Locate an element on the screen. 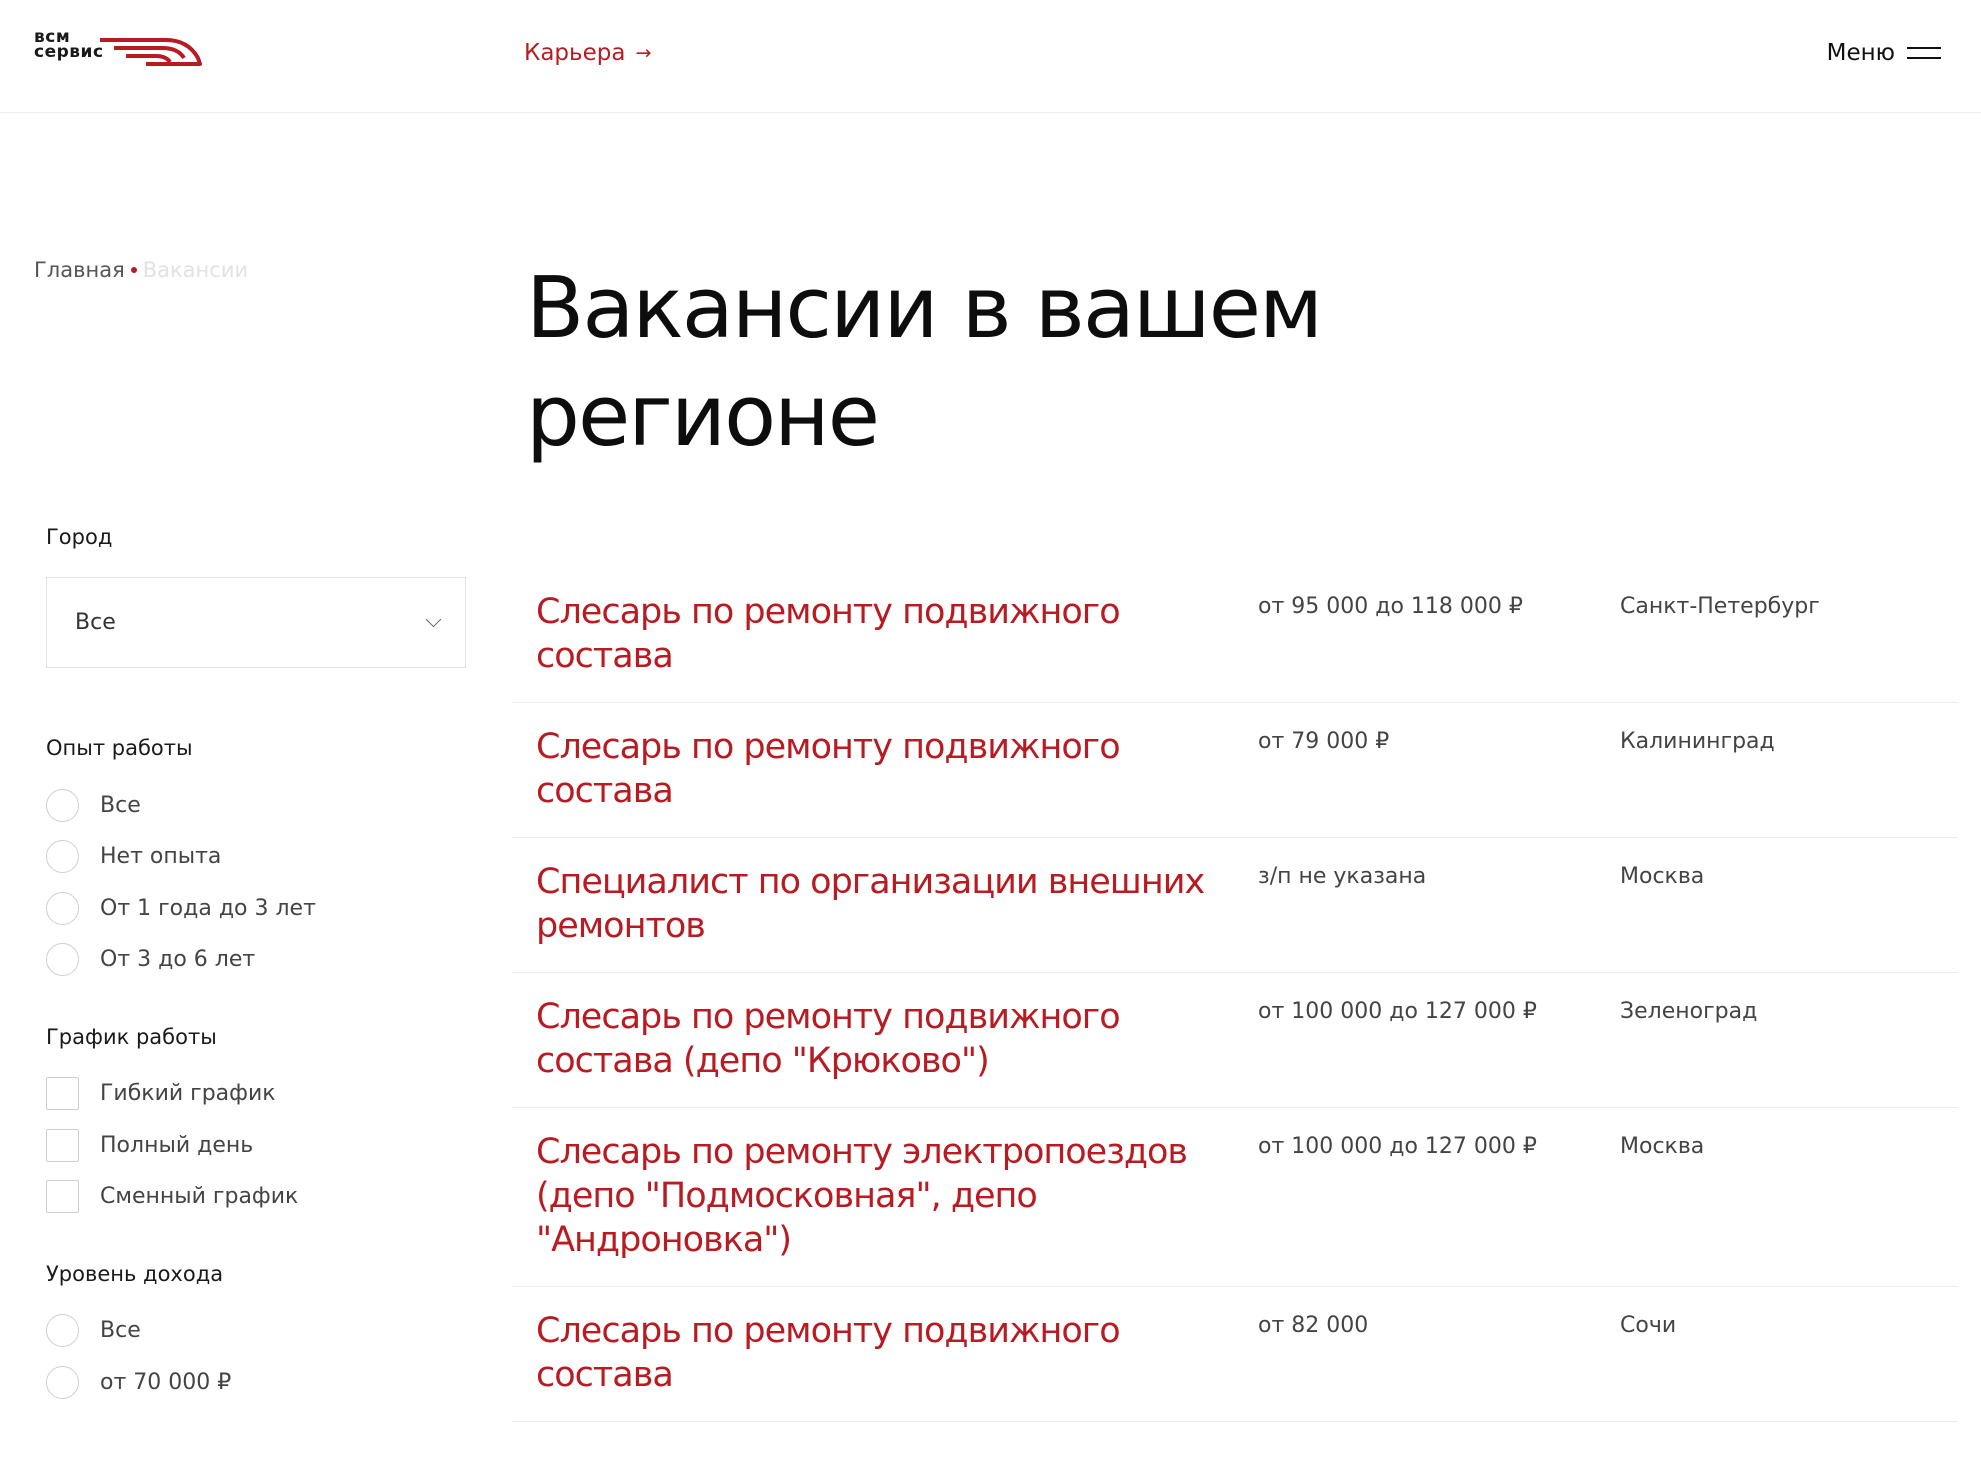  schedule-option: Полный день is located at coordinates (256, 1145).